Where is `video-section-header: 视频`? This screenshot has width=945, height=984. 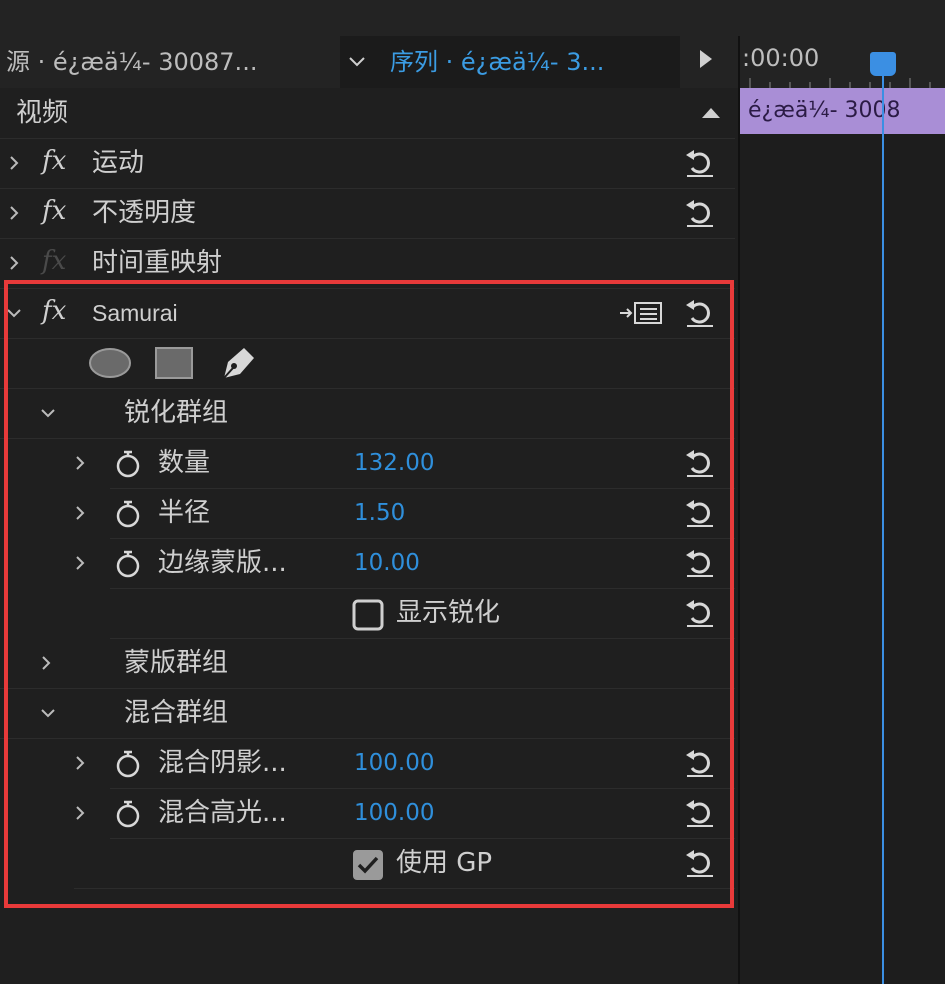 video-section-header: 视频 is located at coordinates (367, 113).